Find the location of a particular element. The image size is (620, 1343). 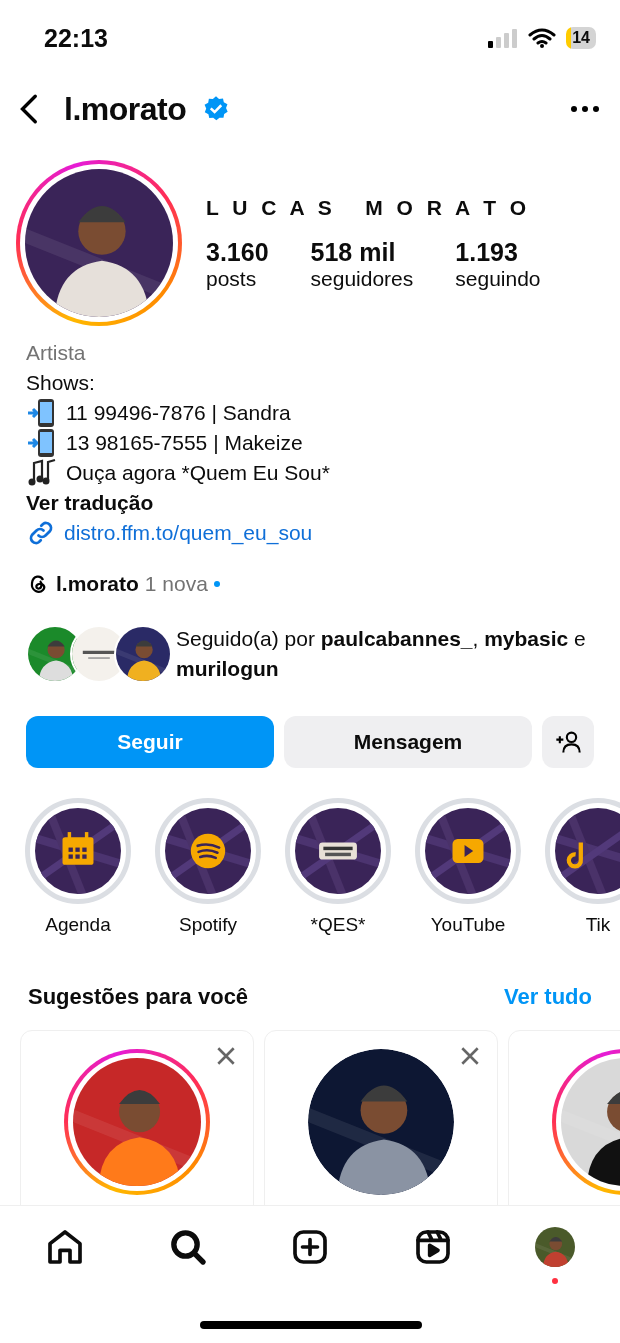

stat-label: posts is located at coordinates (232, 278).